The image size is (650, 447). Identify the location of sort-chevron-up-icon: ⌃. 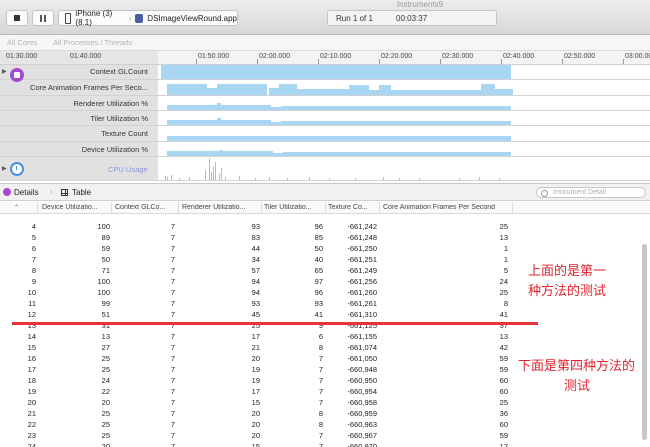
(16, 207).